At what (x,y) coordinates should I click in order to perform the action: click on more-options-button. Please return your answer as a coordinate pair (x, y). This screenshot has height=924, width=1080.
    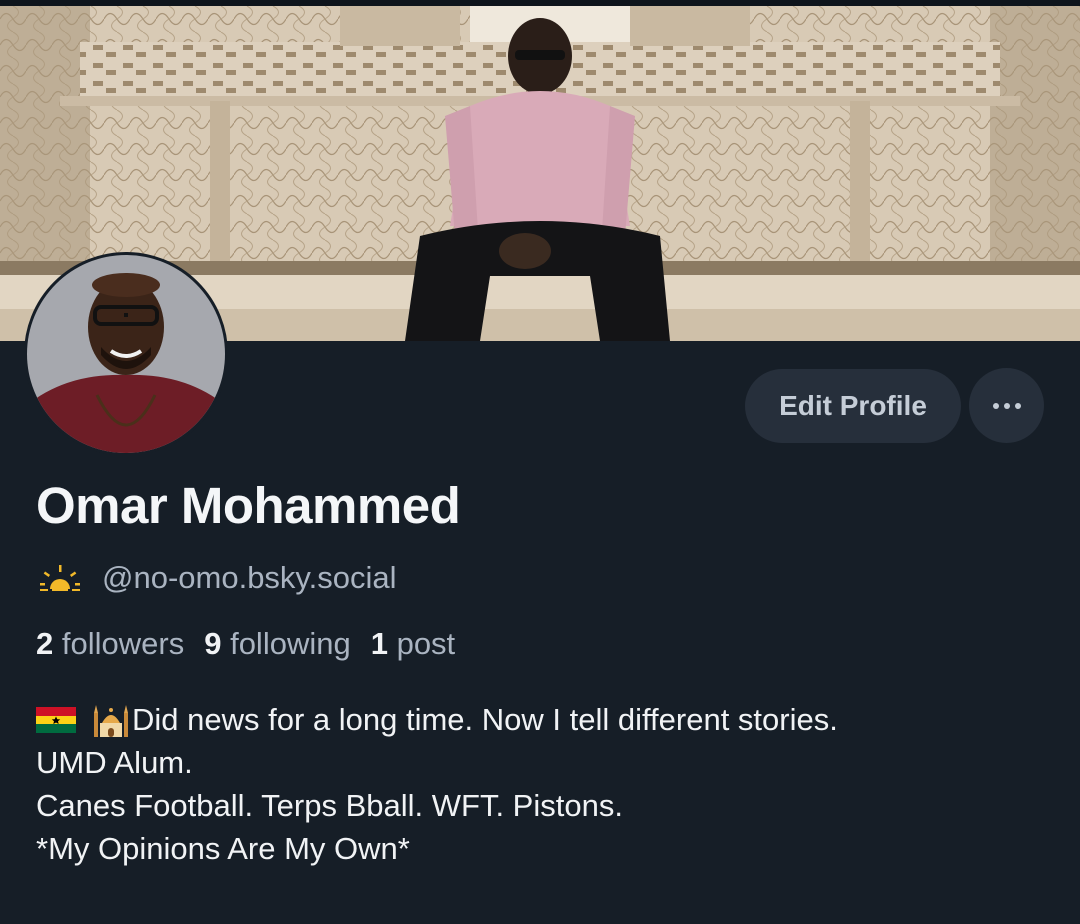
    Looking at the image, I should click on (1006, 405).